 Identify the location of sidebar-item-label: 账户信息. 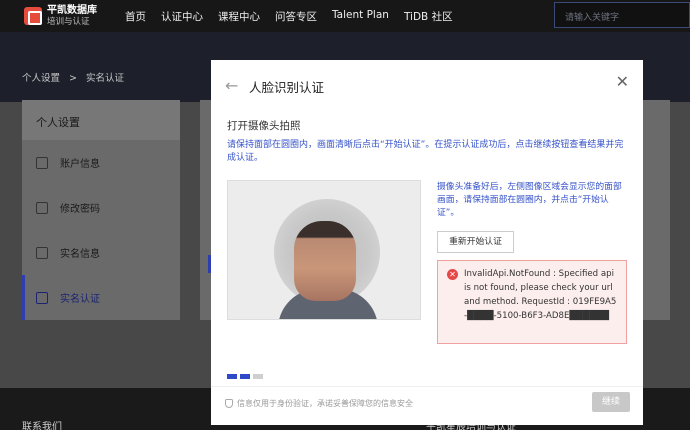
(80, 164).